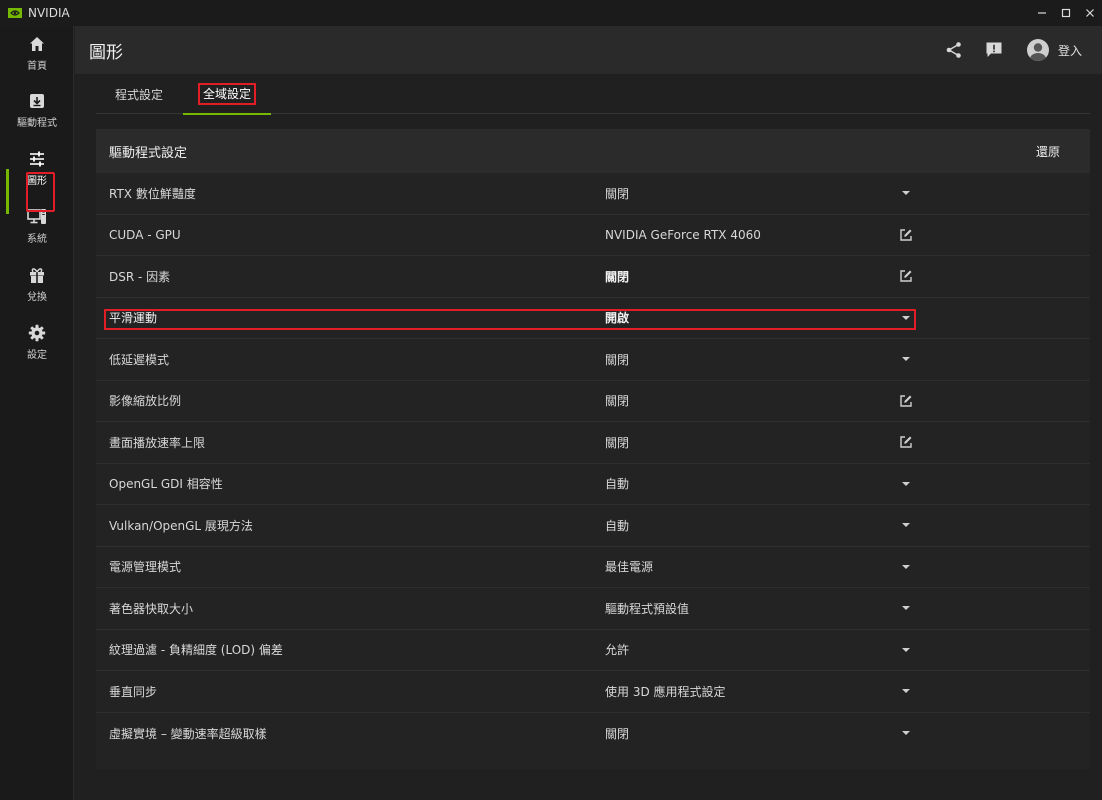 Image resolution: width=1102 pixels, height=800 pixels. Describe the element at coordinates (152, 193) in the screenshot. I see `setting-label: RTX 數位鮮豔度` at that location.